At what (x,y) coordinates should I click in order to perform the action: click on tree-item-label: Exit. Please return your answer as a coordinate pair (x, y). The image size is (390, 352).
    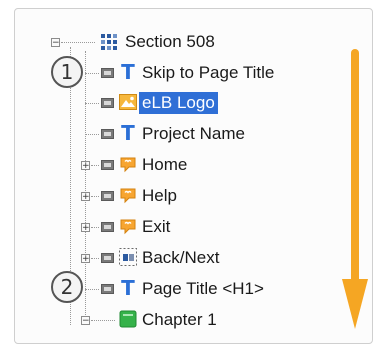
    Looking at the image, I should click on (156, 226).